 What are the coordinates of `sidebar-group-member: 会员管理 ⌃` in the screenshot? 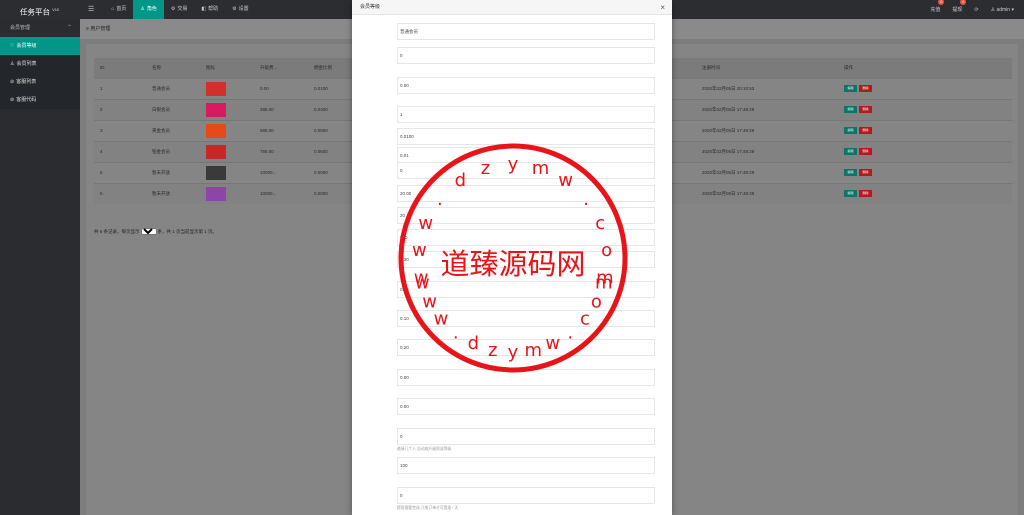 It's located at (40, 28).